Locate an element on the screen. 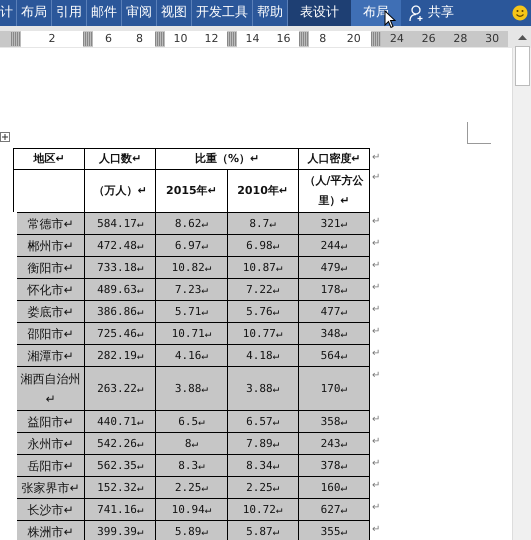 The width and height of the screenshot is (531, 540). table-cell: 152.32↵ is located at coordinates (120, 487).